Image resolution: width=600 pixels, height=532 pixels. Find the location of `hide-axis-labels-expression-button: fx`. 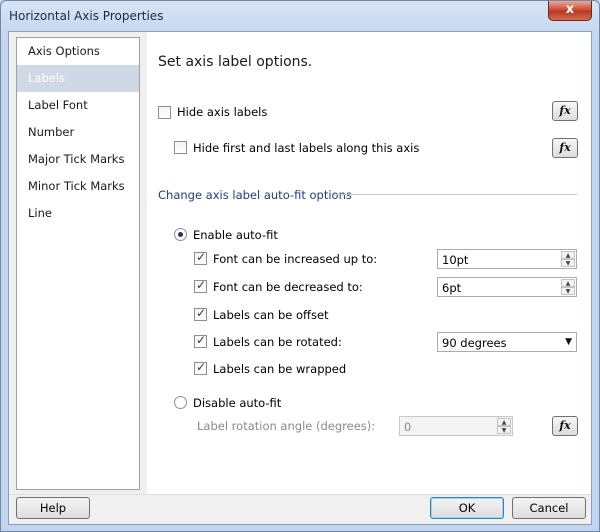

hide-axis-labels-expression-button: fx is located at coordinates (565, 111).